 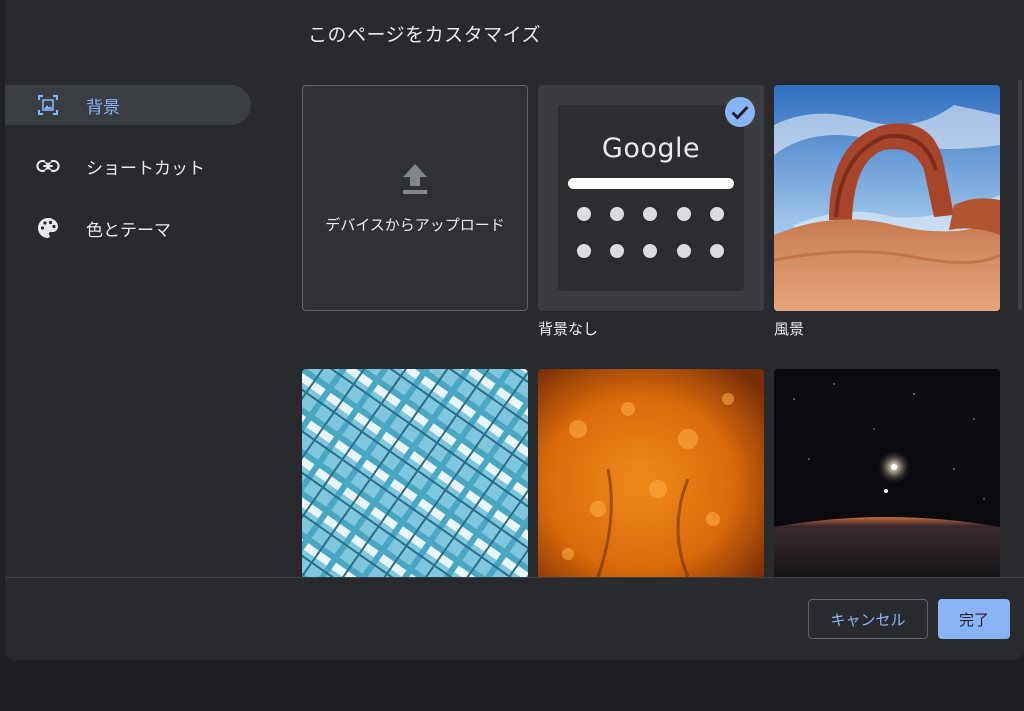 I want to click on orange-texture-tile, so click(x=651, y=473).